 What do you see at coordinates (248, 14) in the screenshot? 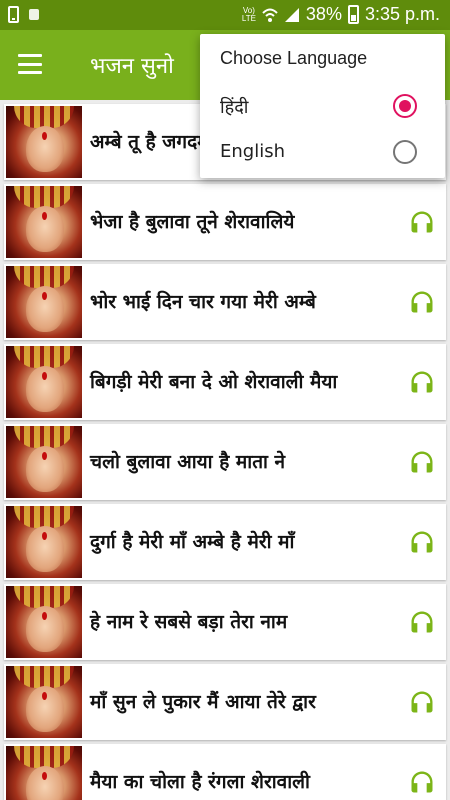
I see `volte-icon: Vo) LTE` at bounding box center [248, 14].